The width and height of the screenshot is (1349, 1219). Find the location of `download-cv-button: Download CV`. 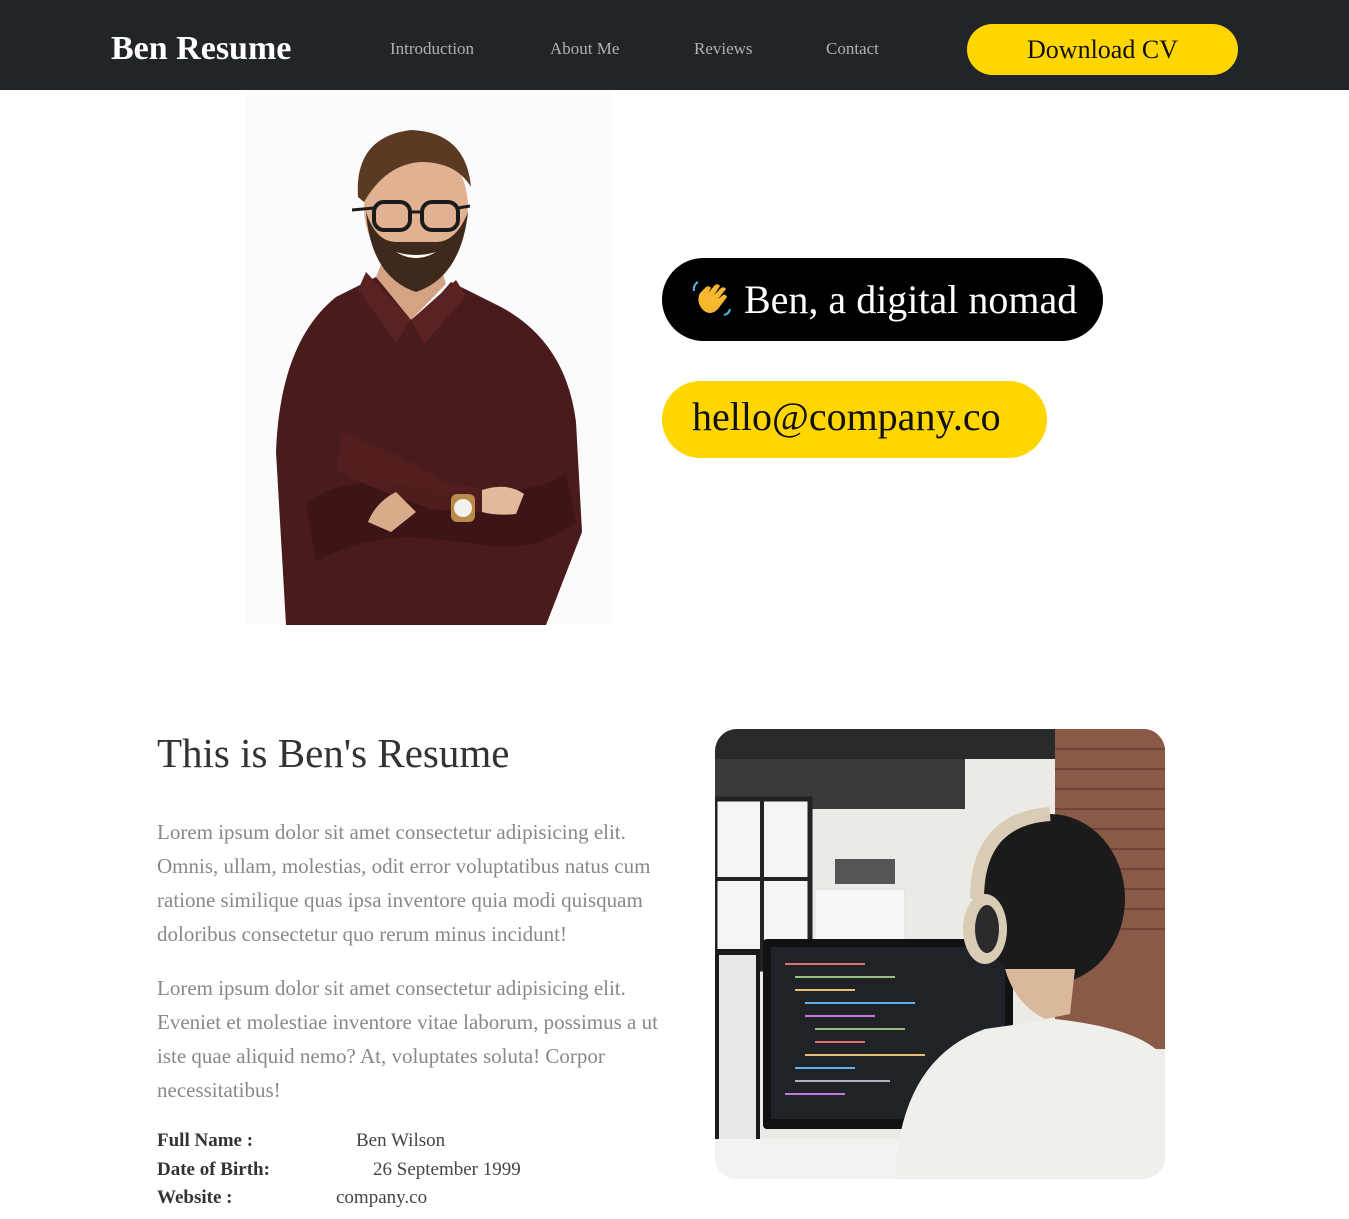

download-cv-button: Download CV is located at coordinates (1102, 49).